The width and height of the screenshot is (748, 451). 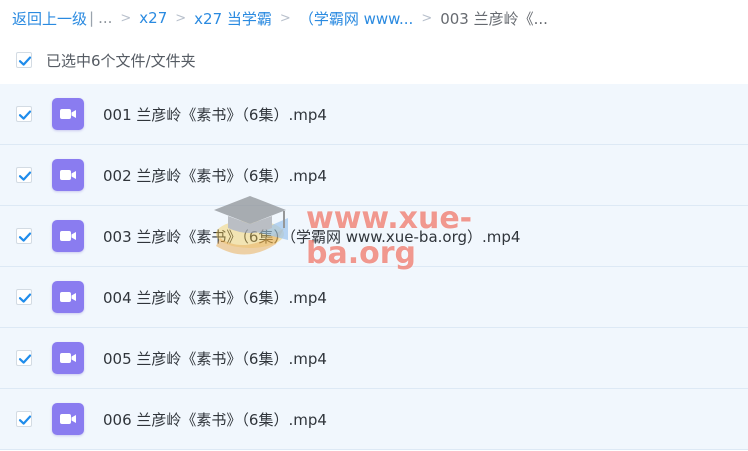 What do you see at coordinates (215, 175) in the screenshot?
I see `file-name: 002 兰彦岭《素书》（6集）.mp4` at bounding box center [215, 175].